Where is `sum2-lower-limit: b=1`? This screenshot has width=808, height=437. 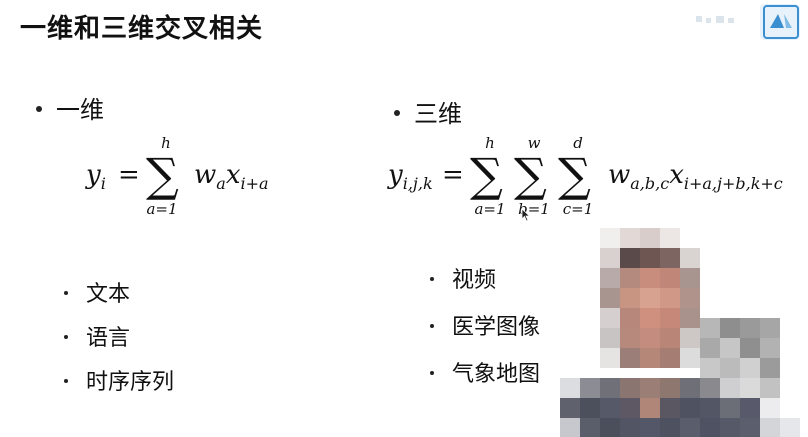 sum2-lower-limit: b=1 is located at coordinates (534, 209).